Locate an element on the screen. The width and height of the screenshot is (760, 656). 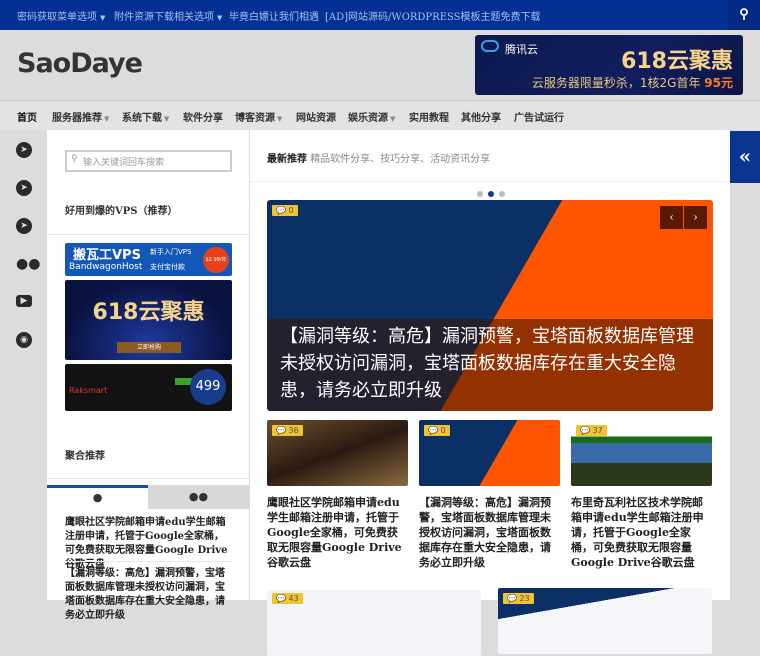
github-icon: ◉ is located at coordinates (24, 340).